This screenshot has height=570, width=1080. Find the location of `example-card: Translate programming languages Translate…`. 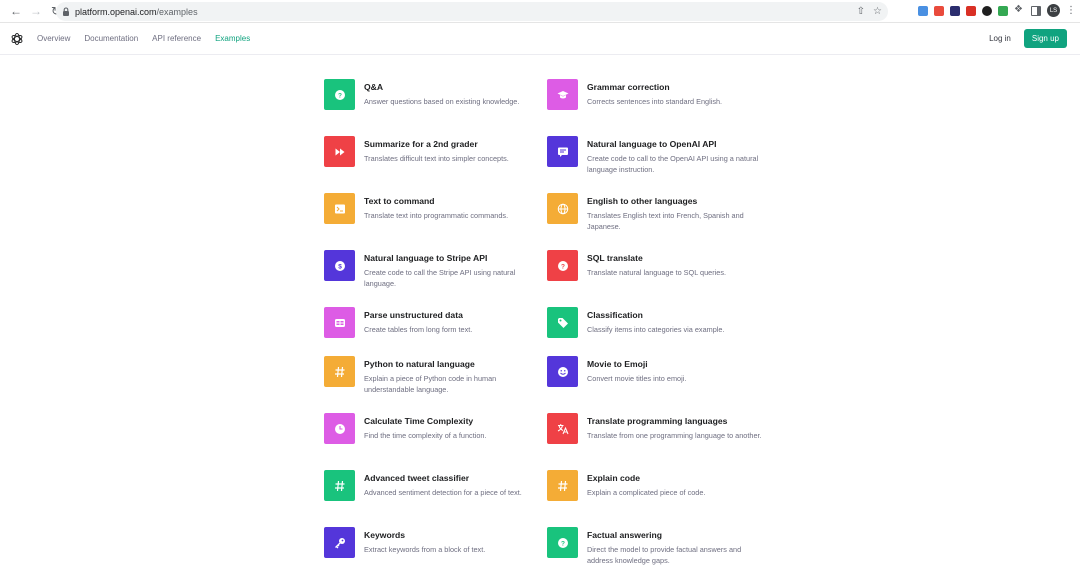

example-card: Translate programming languages Translate… is located at coordinates (654, 428).